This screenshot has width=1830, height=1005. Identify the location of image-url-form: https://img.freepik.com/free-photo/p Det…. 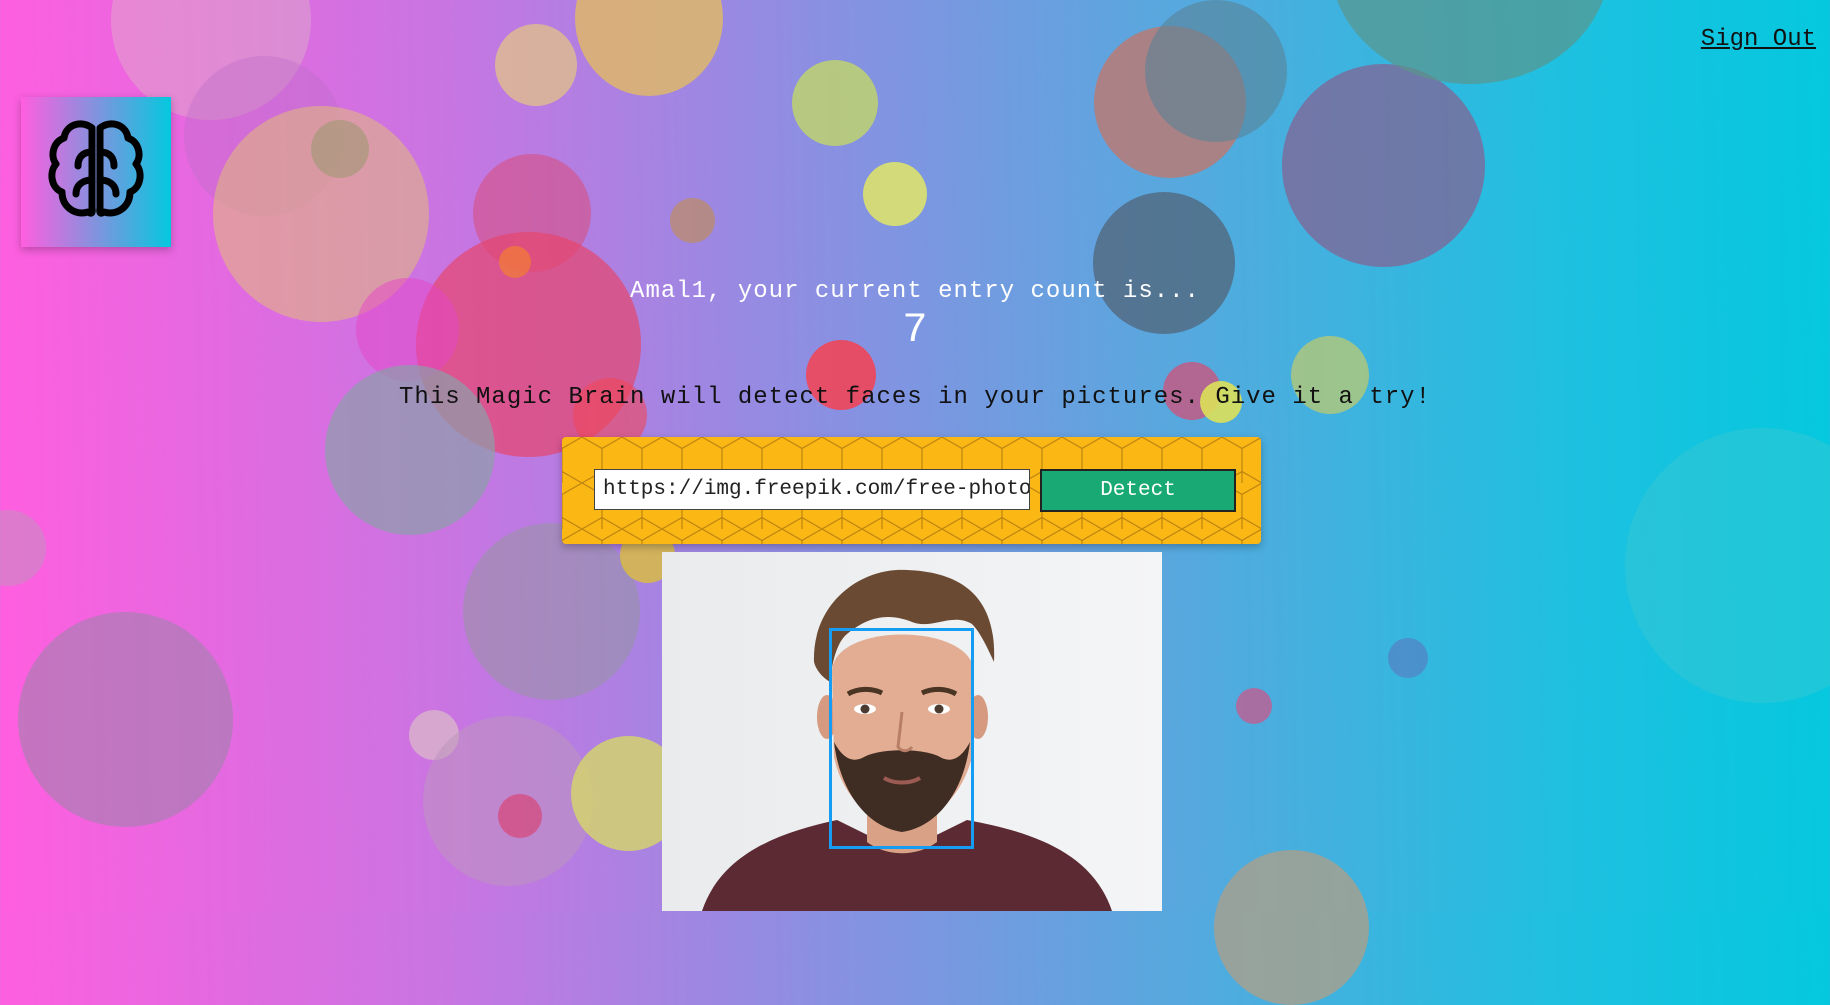
(911, 490).